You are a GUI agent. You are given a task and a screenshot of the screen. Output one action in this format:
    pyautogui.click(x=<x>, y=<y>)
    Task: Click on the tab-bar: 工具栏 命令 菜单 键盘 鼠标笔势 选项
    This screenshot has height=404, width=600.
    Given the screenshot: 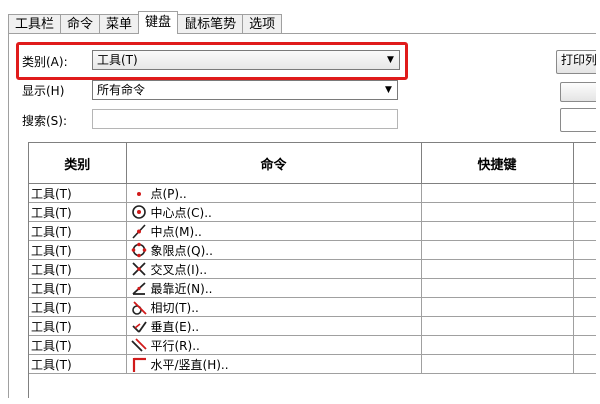 What is the action you would take?
    pyautogui.click(x=145, y=22)
    